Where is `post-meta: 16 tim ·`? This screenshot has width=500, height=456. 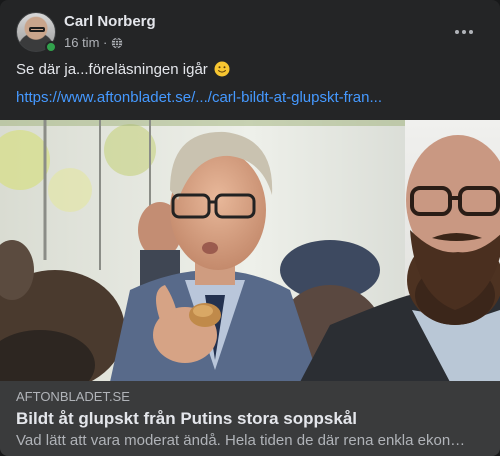
post-meta: 16 tim · is located at coordinates (93, 43).